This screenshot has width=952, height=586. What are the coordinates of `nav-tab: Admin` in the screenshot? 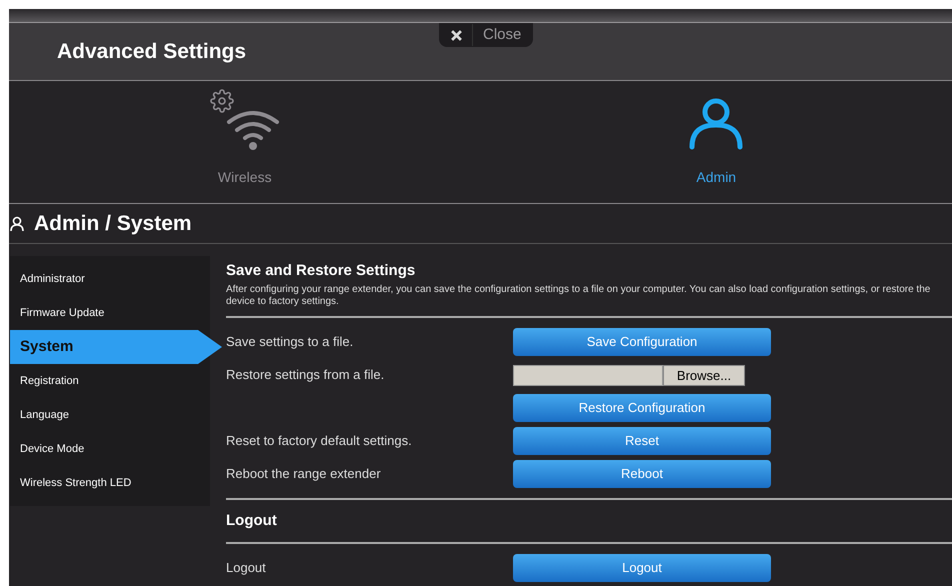 It's located at (716, 142).